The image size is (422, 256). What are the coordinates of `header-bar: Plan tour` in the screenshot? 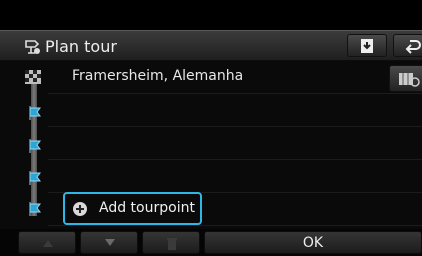 It's located at (211, 45).